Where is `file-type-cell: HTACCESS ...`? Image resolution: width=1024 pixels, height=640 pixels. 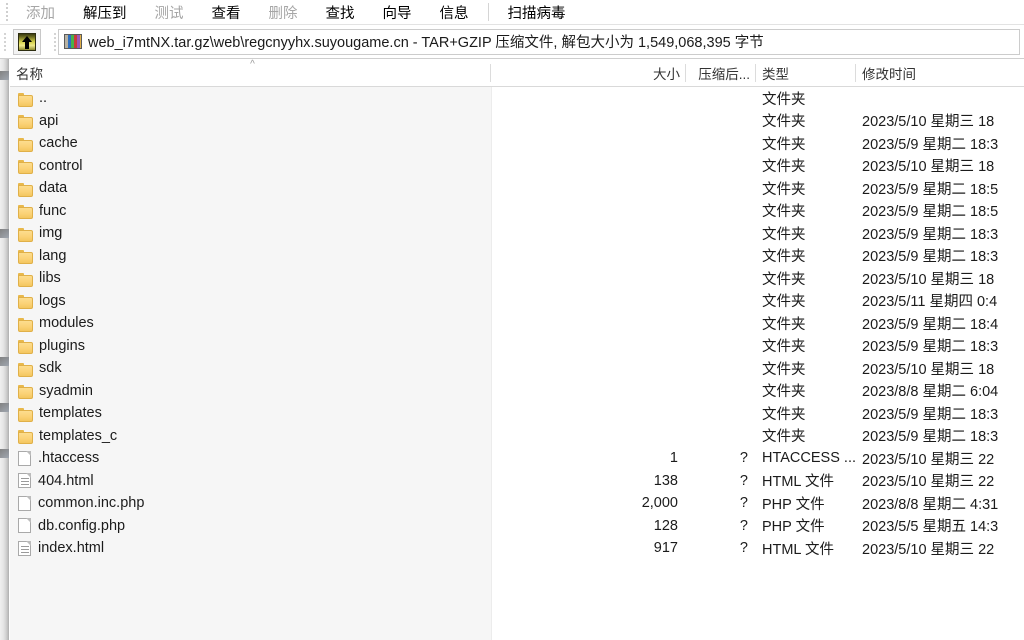 file-type-cell: HTACCESS ... is located at coordinates (809, 458).